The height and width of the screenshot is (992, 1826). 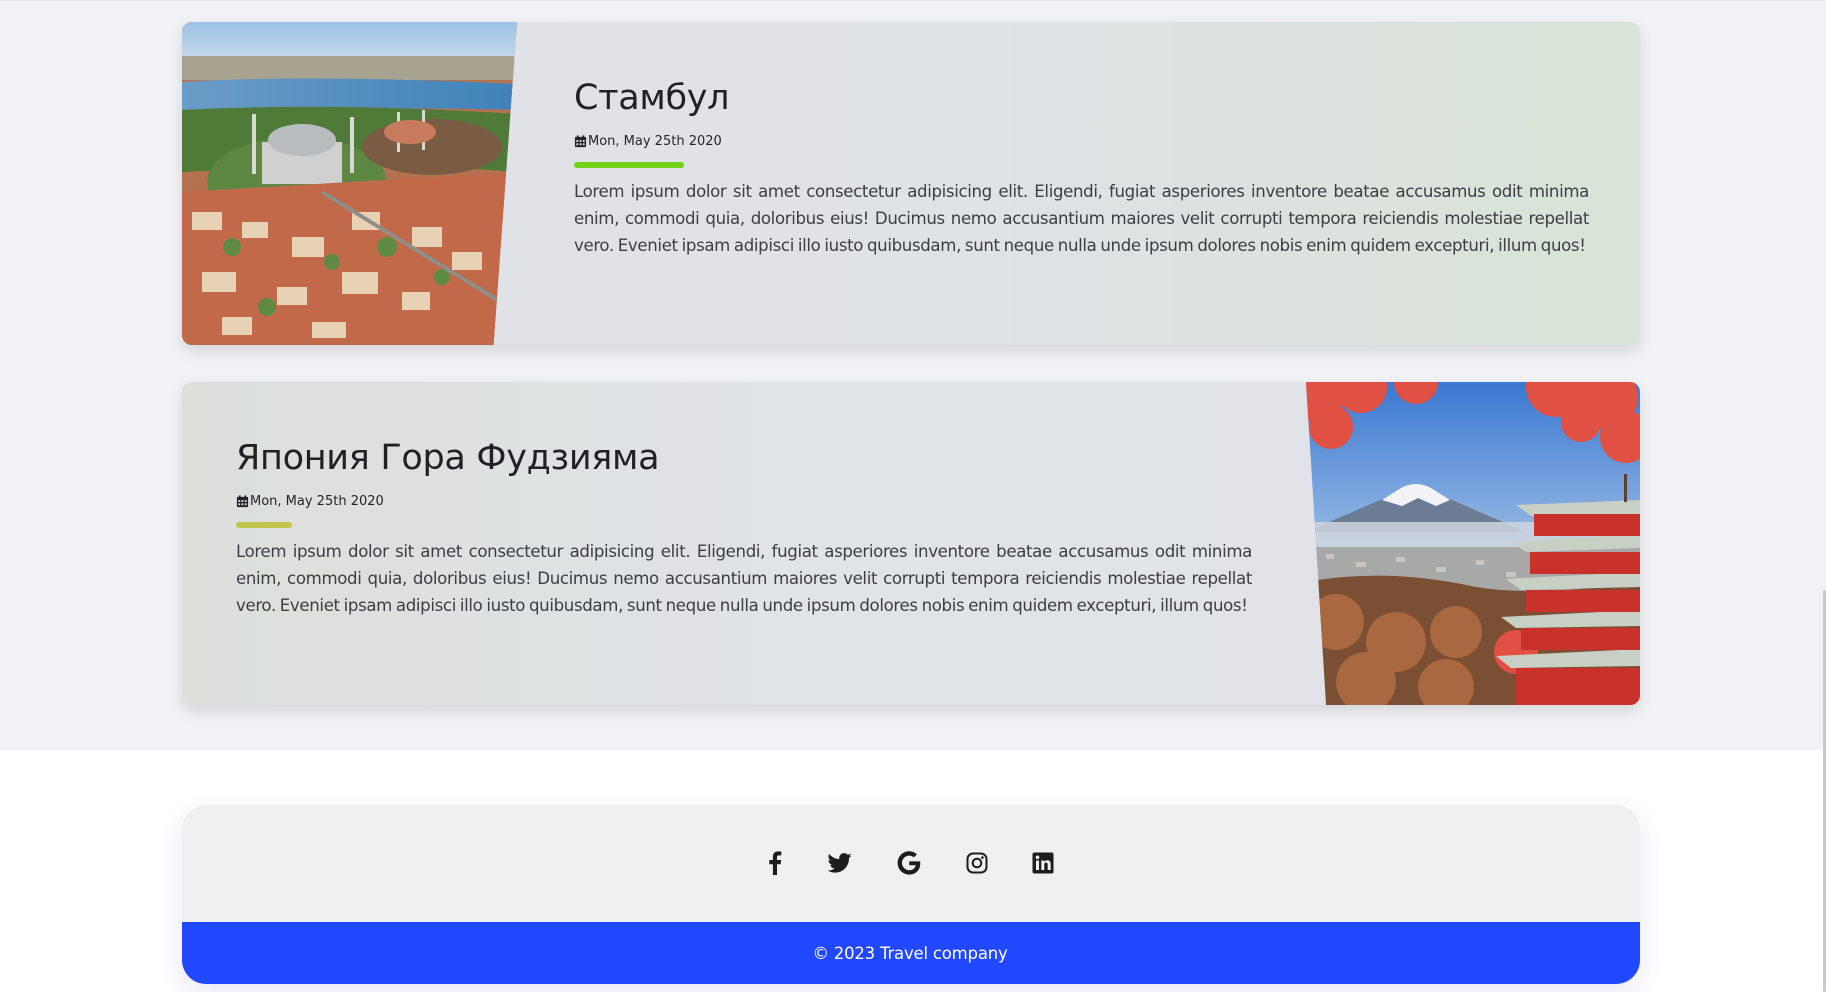 I want to click on fuji-image, so click(x=1473, y=543).